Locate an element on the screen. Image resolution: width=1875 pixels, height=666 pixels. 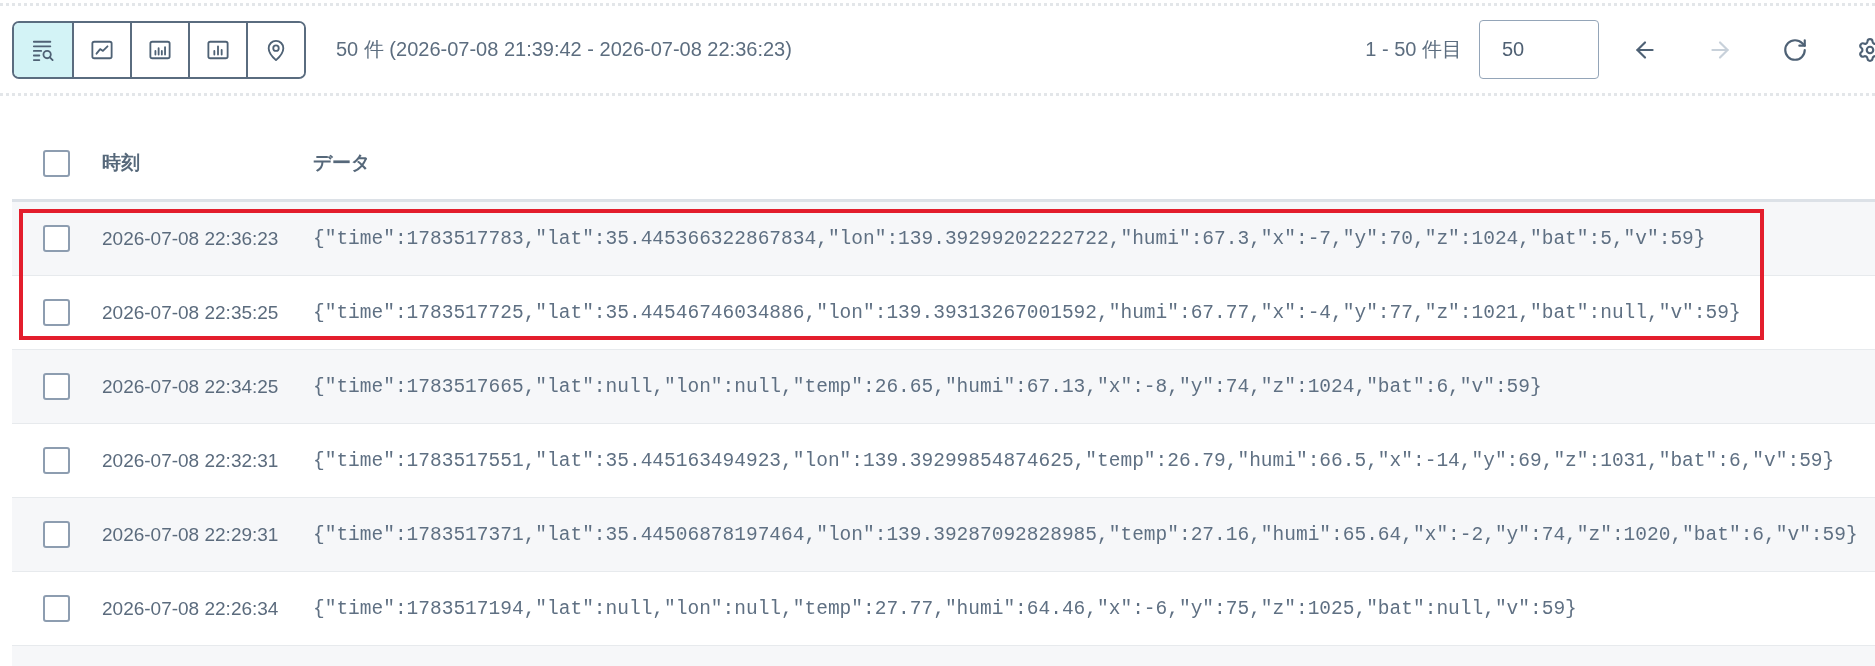
timestamp-cell-text: 2026-07-08 22:35:25 is located at coordinates (191, 312).